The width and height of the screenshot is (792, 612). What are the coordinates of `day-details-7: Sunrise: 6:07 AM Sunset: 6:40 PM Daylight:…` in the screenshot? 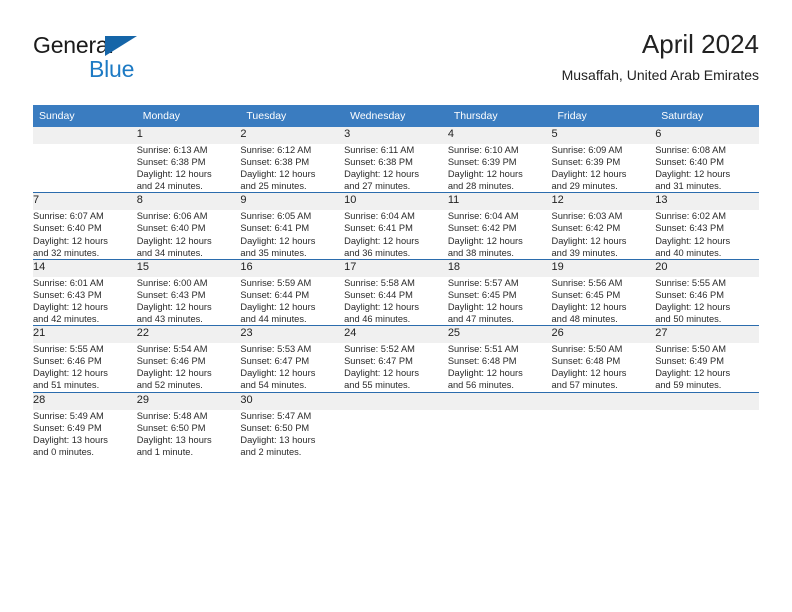 It's located at (85, 234).